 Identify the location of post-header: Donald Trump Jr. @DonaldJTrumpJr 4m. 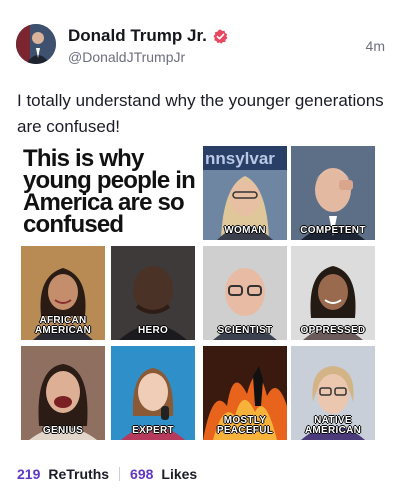
(201, 44).